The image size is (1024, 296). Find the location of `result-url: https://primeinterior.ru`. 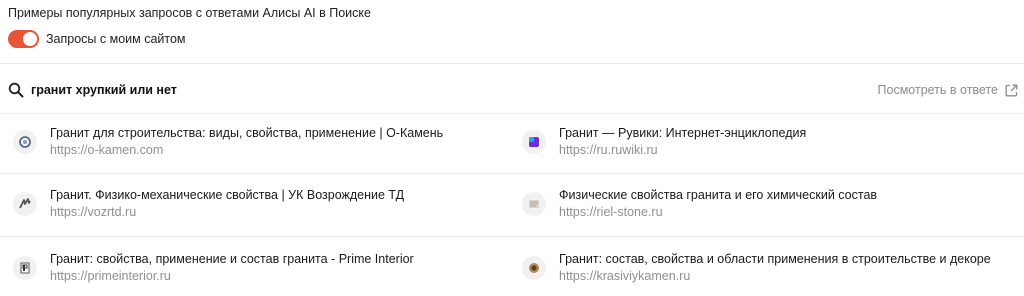

result-url: https://primeinterior.ru is located at coordinates (110, 276).